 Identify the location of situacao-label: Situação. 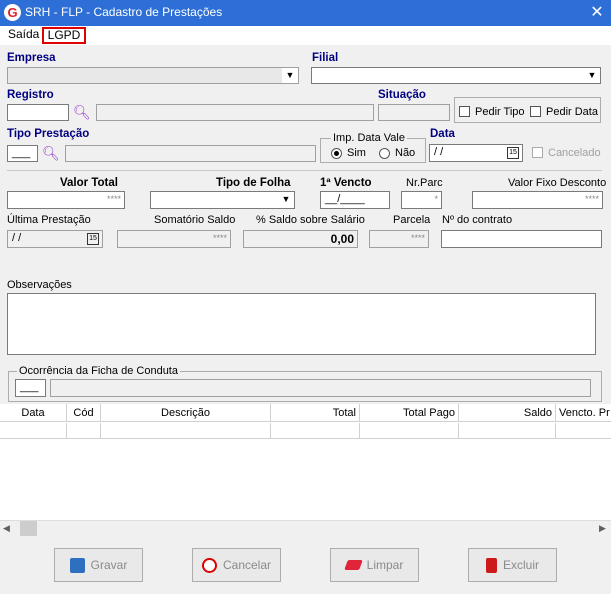
(402, 95).